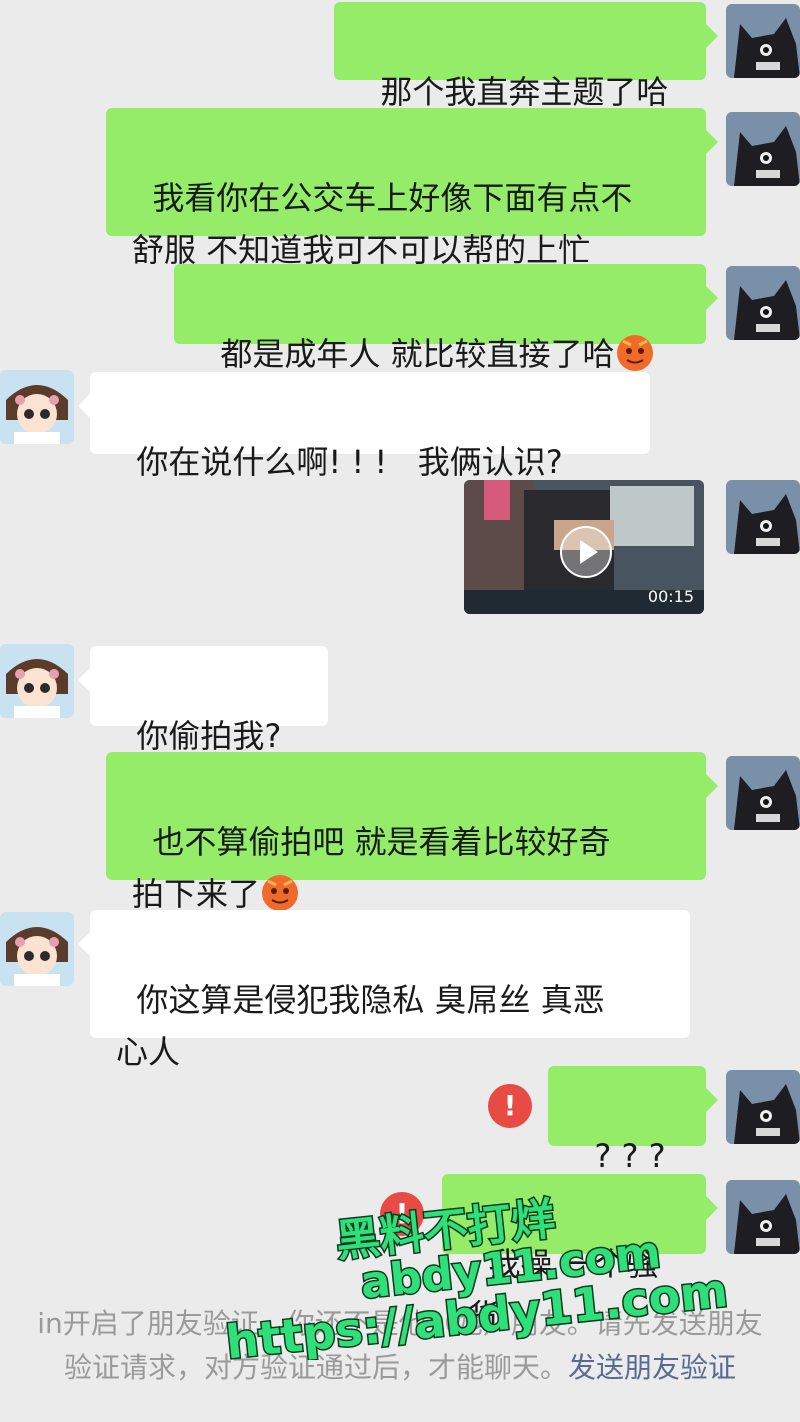 This screenshot has width=800, height=1422. I want to click on message-bubble: 你偷拍我?, so click(203, 700).